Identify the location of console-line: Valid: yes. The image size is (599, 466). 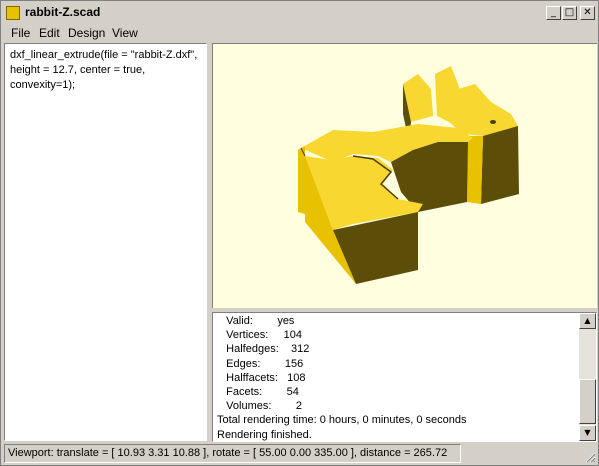
(256, 321).